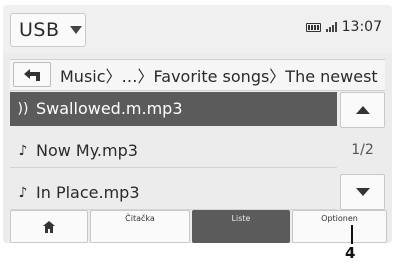  I want to click on clock: 13:07, so click(361, 27).